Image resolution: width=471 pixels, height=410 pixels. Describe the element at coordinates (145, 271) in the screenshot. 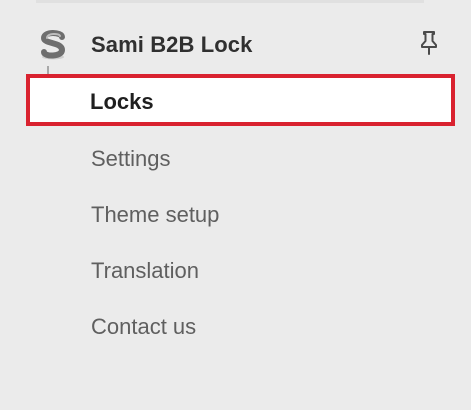

I see `sidebar-item-translation: Translation` at that location.